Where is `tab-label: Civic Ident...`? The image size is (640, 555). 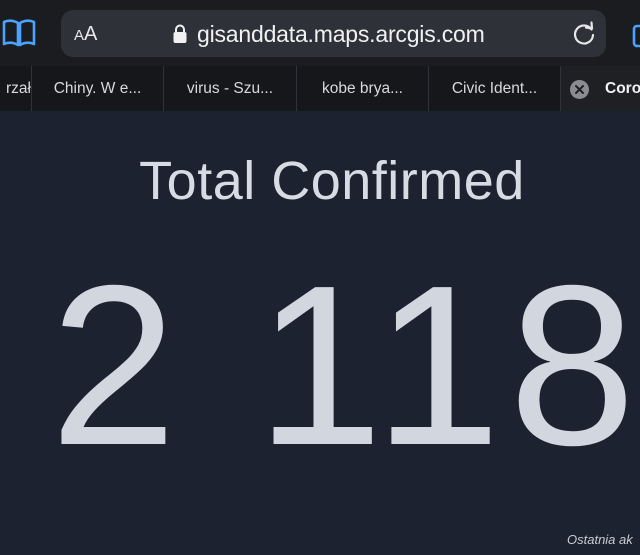 tab-label: Civic Ident... is located at coordinates (494, 88).